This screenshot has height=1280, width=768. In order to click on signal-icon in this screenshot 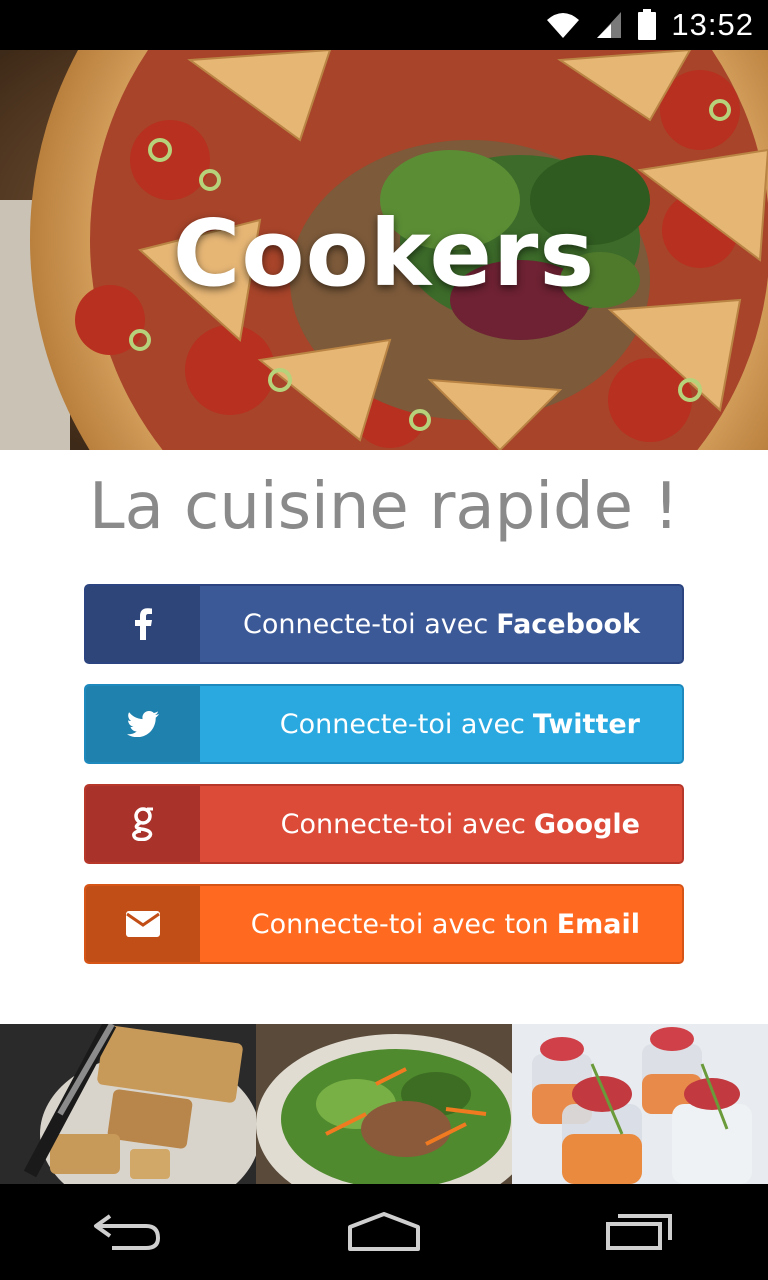, I will do `click(609, 25)`.